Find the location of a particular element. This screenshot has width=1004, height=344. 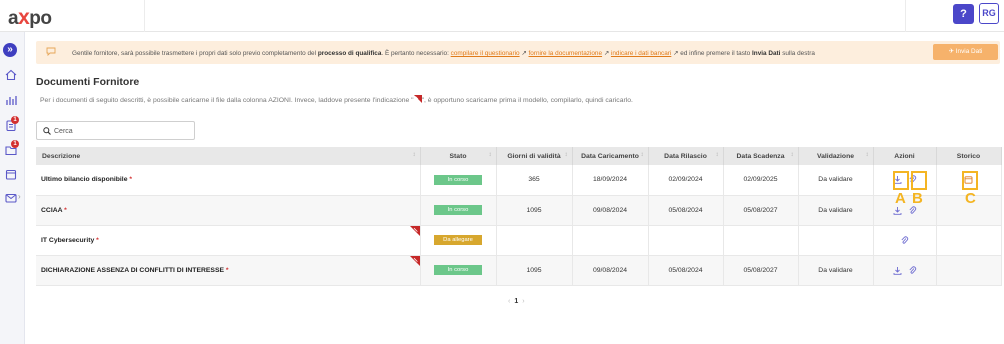

column-header-caricamento: Data Caricamento ↕ is located at coordinates (610, 156).